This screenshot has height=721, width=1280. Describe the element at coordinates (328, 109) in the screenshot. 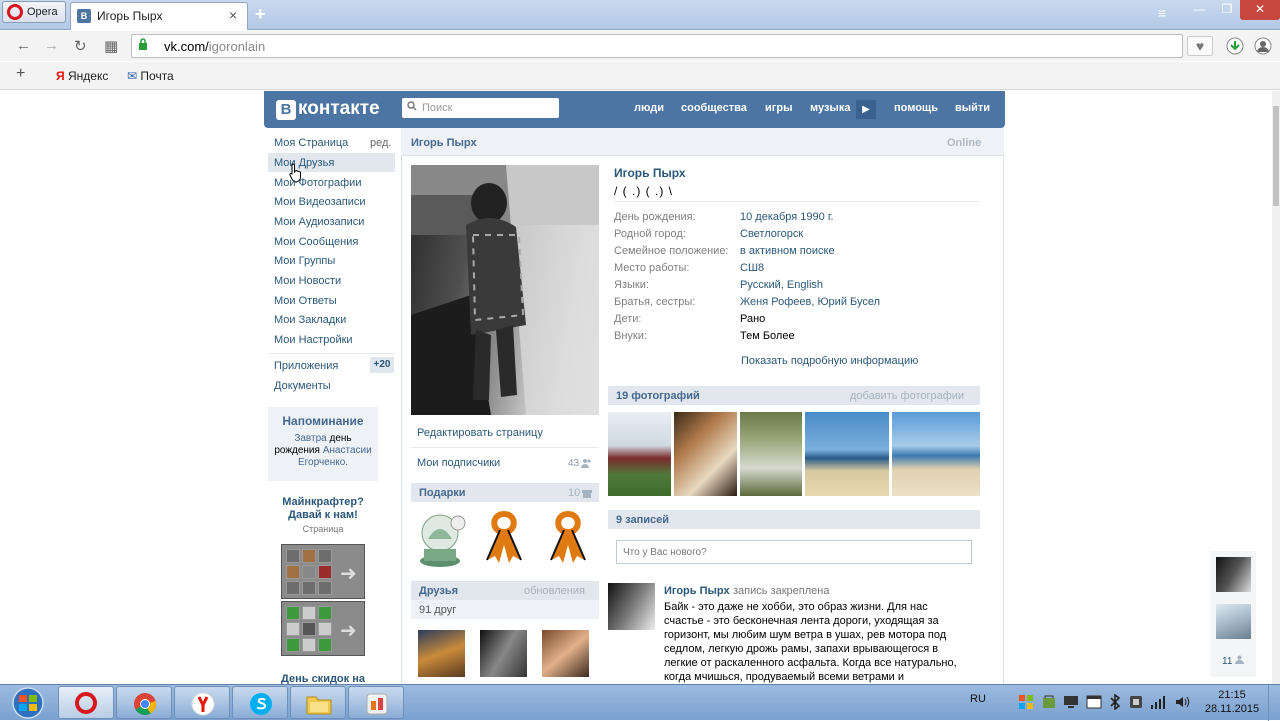

I see `vk-logo: Вконтакте` at that location.